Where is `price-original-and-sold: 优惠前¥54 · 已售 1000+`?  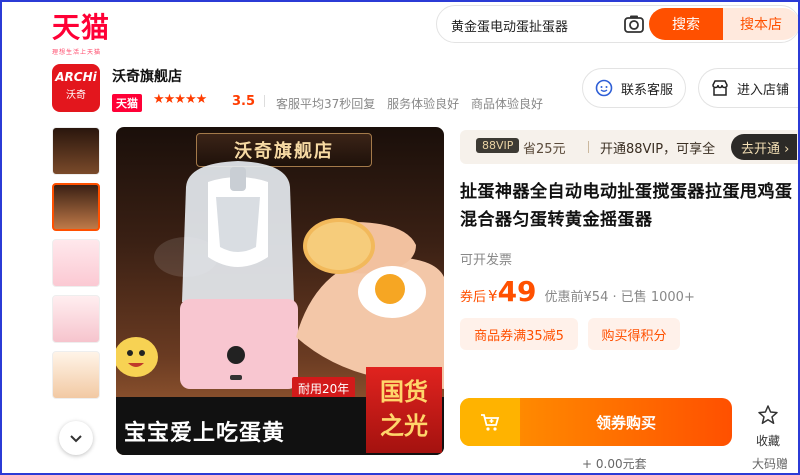
price-original-and-sold: 优惠前¥54 · 已售 1000+ is located at coordinates (619, 297).